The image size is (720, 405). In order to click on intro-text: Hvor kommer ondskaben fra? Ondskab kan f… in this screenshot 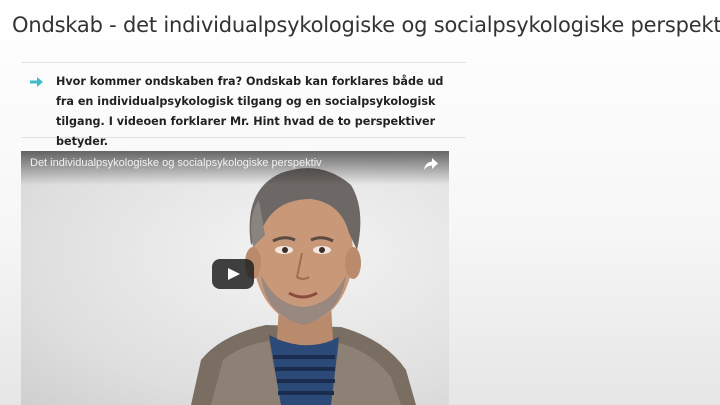, I will do `click(250, 111)`.